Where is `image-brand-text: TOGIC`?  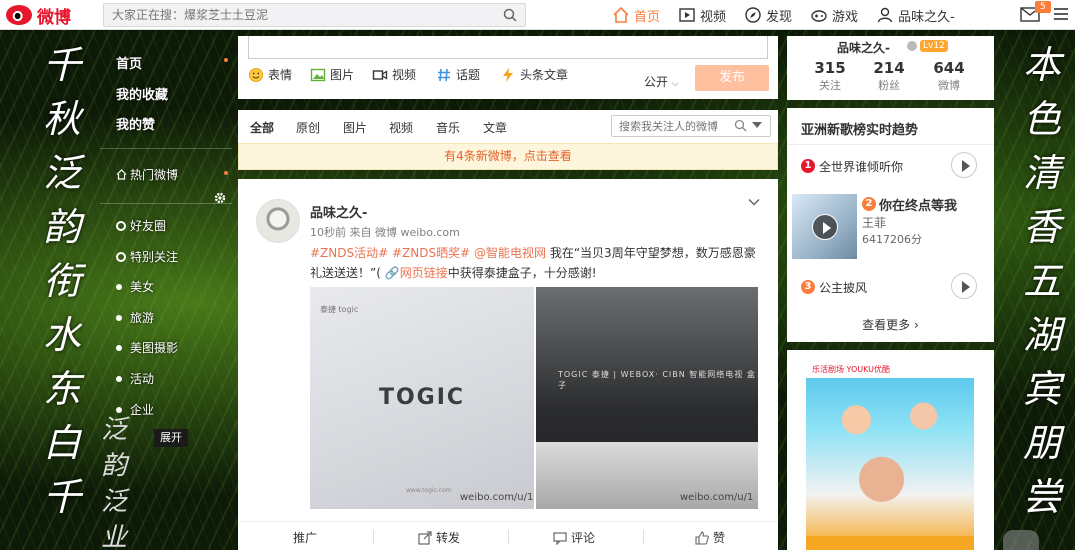
image-brand-text: TOGIC is located at coordinates (422, 397).